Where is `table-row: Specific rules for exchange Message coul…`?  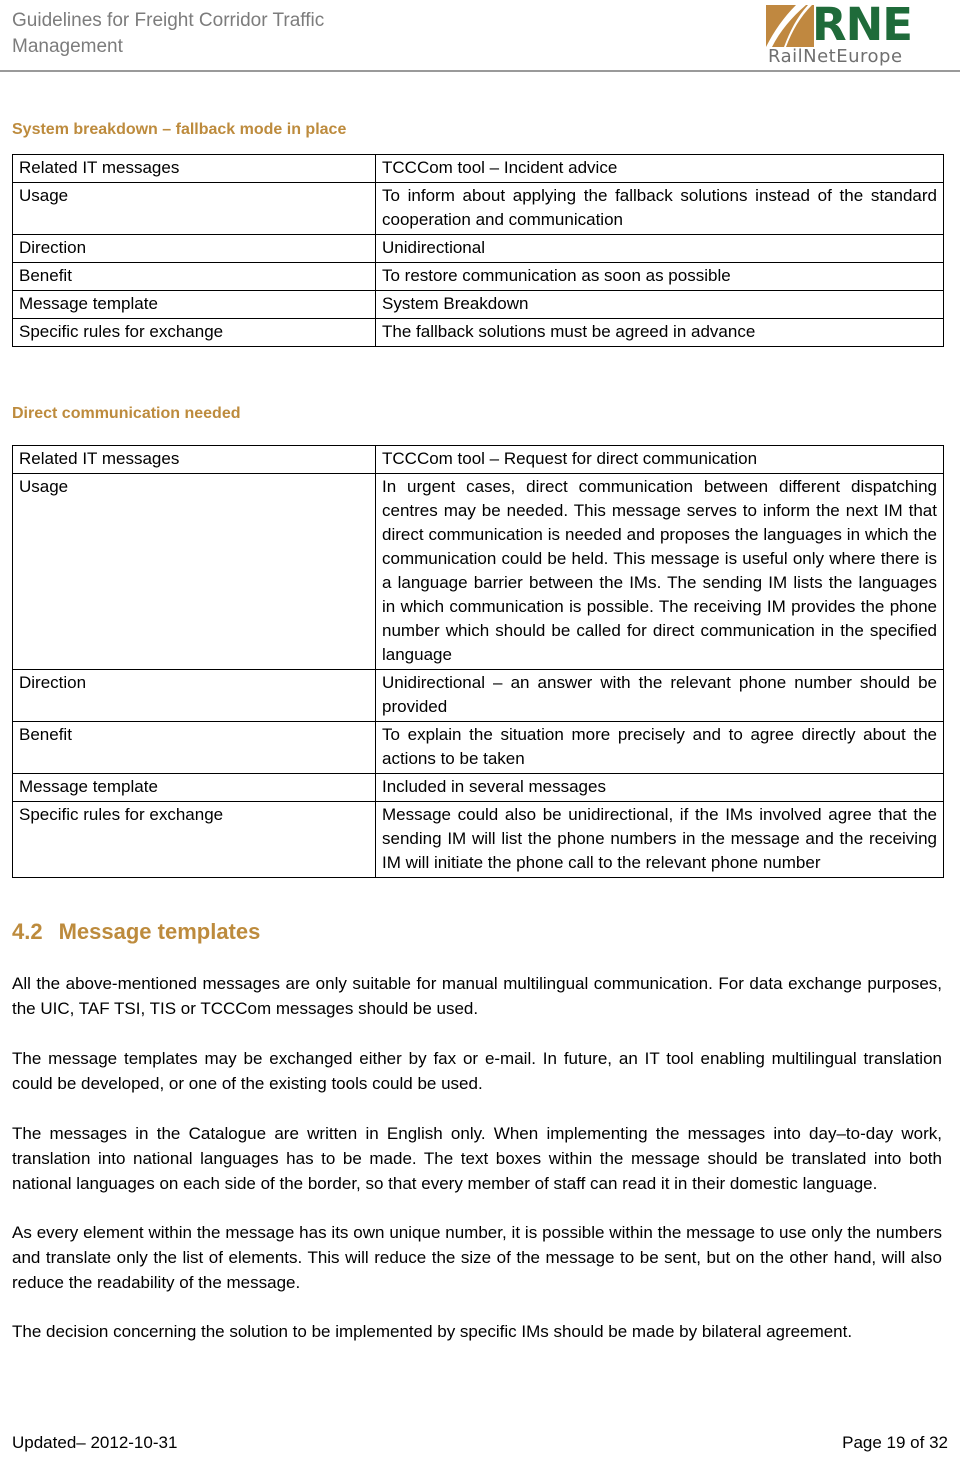 table-row: Specific rules for exchange Message coul… is located at coordinates (478, 839).